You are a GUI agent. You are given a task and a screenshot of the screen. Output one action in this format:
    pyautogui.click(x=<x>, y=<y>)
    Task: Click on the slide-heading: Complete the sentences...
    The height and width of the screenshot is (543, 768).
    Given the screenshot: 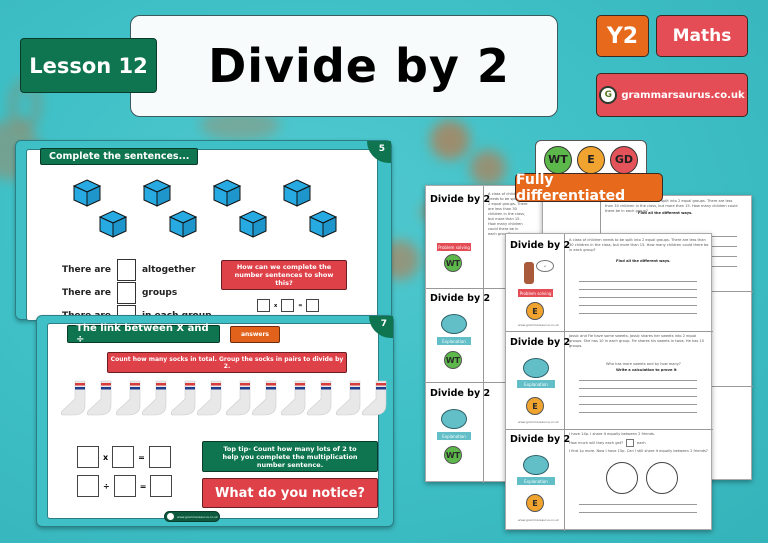 What is the action you would take?
    pyautogui.click(x=119, y=156)
    